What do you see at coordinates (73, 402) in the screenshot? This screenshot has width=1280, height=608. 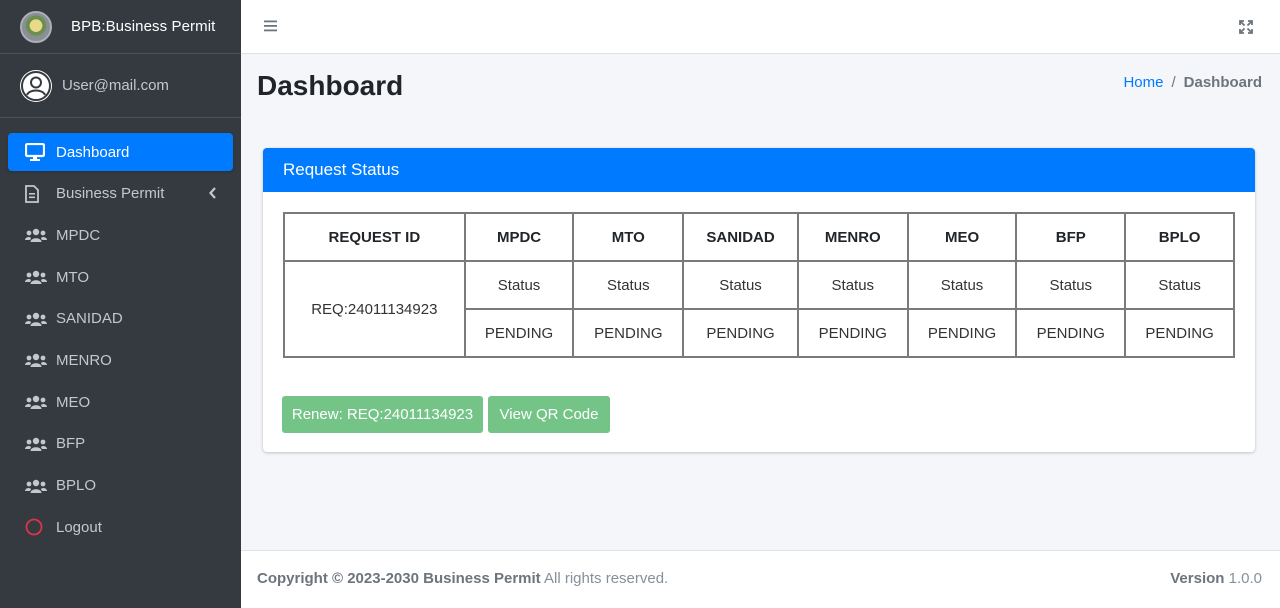 I see `sidebar-item-label: MEO` at bounding box center [73, 402].